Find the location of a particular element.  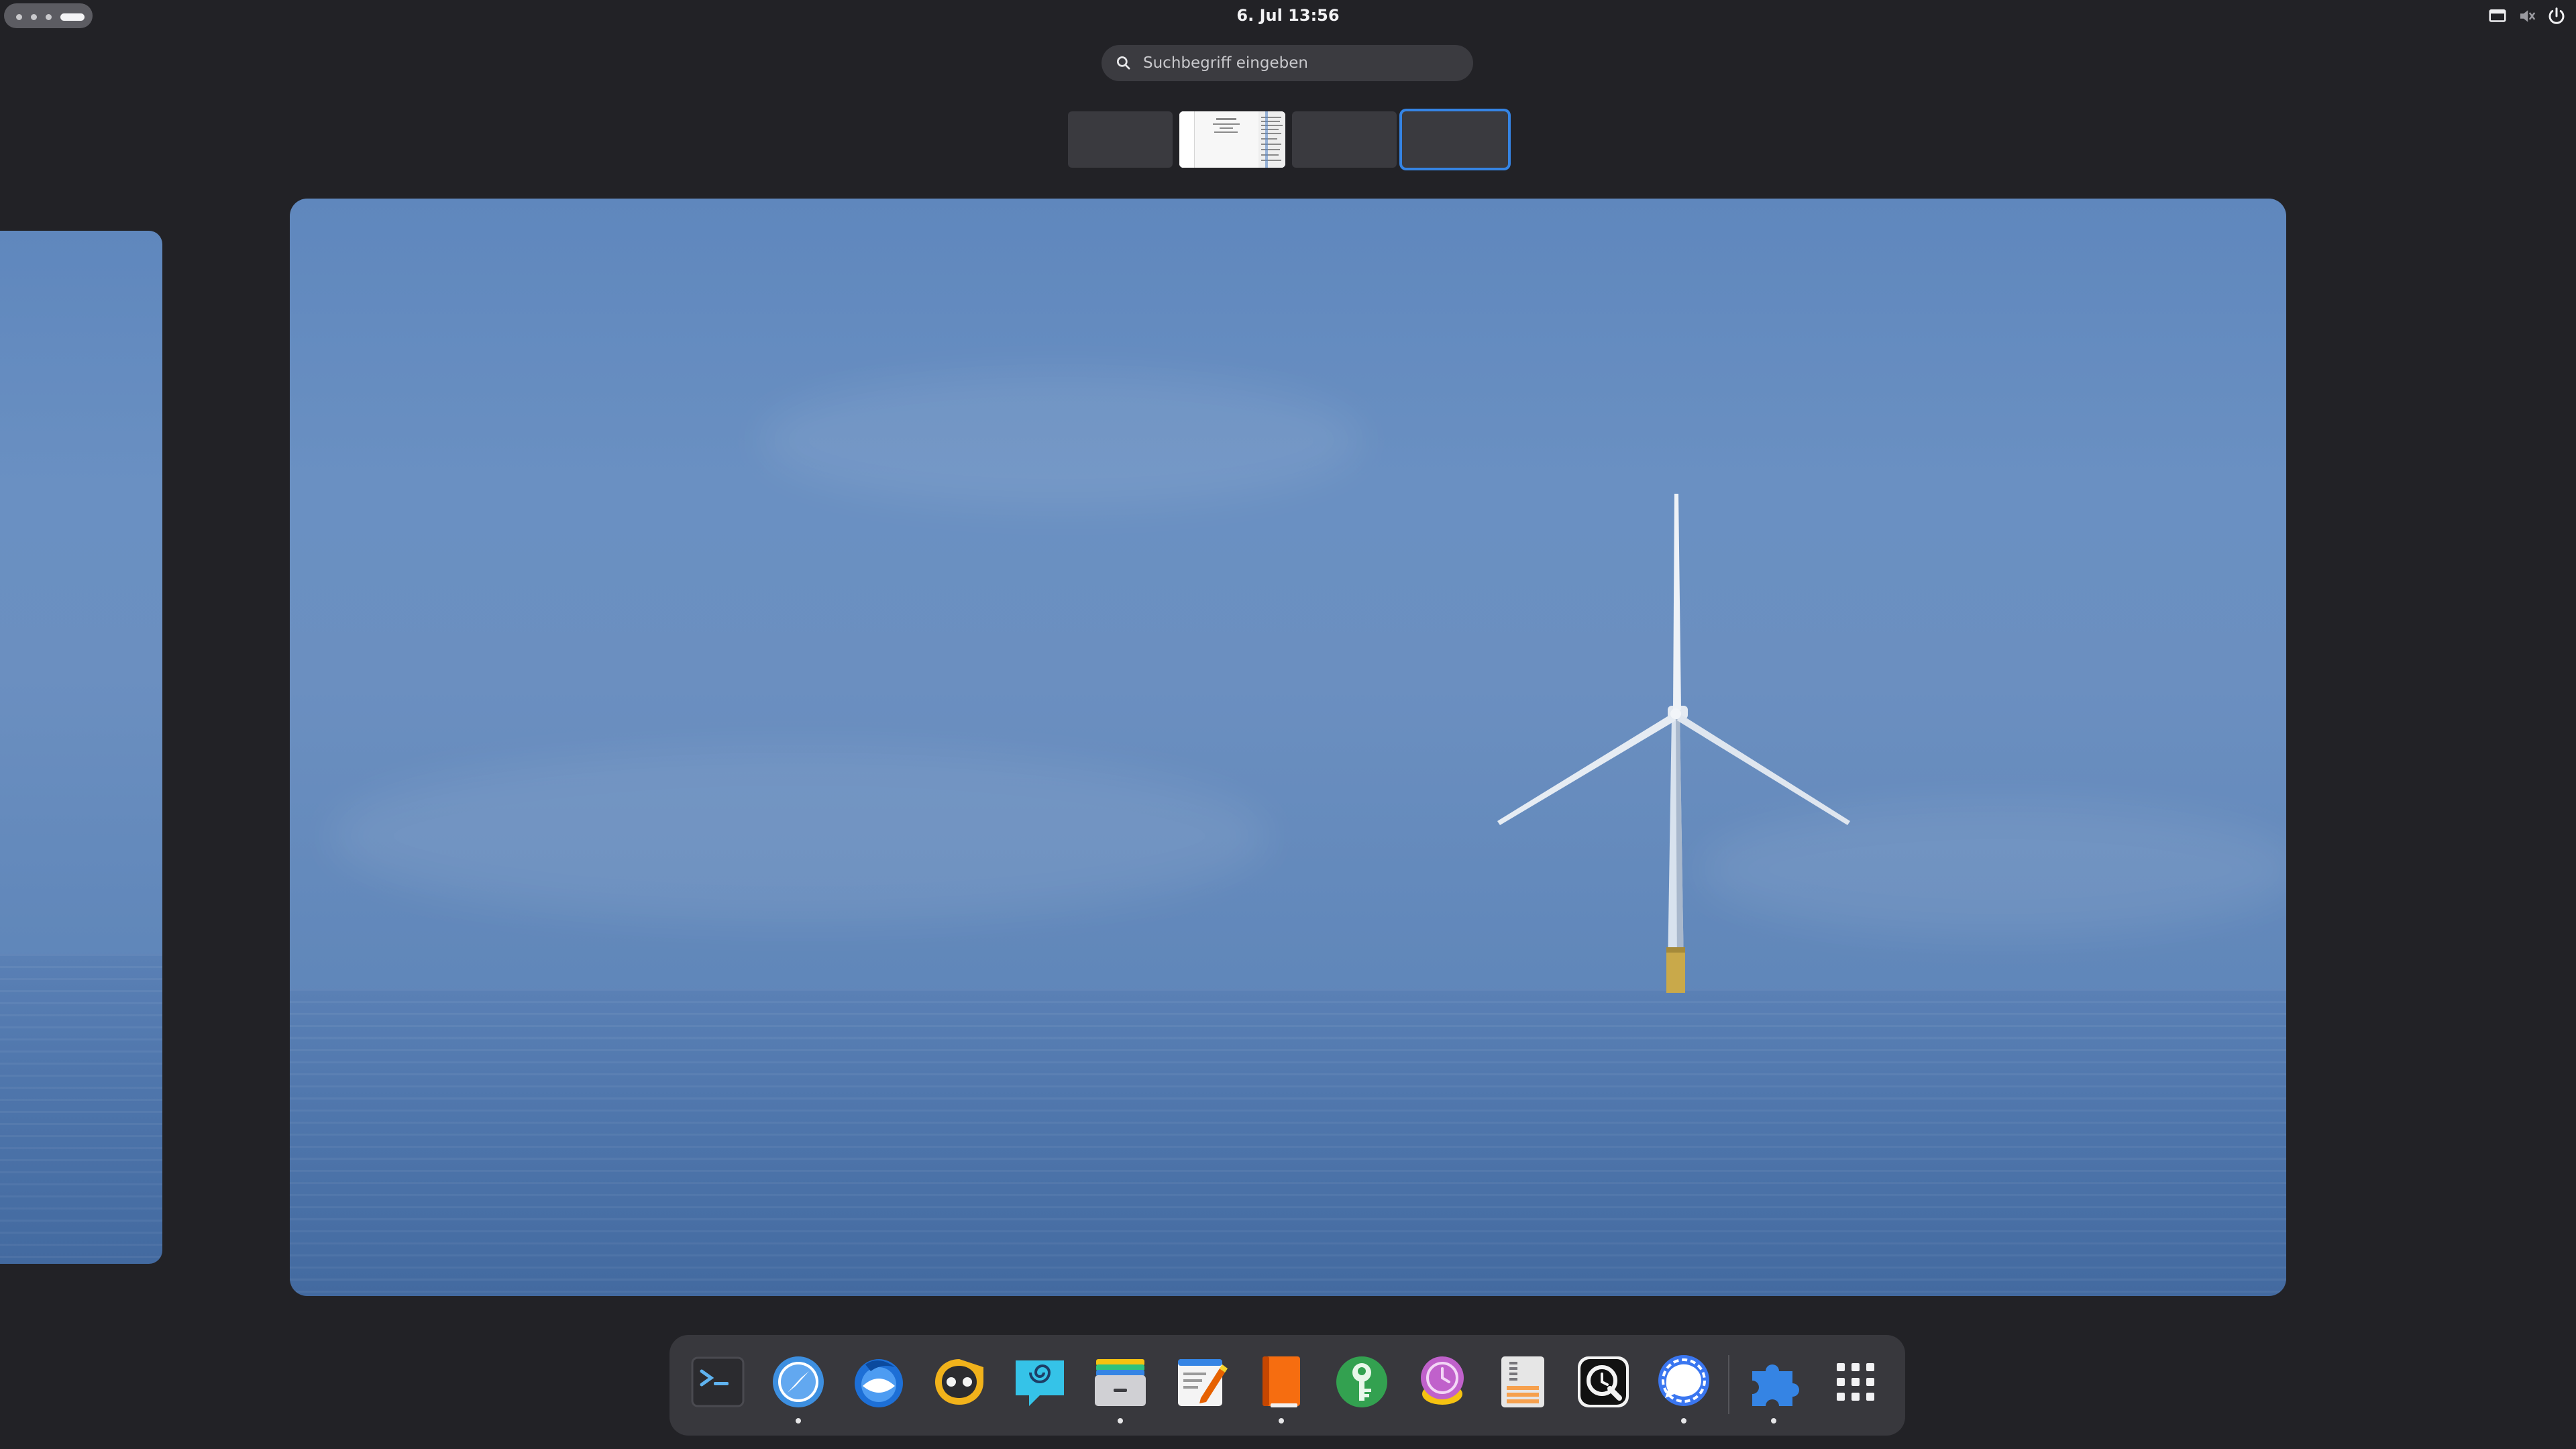

wallpaper-sea is located at coordinates (81, 1109).